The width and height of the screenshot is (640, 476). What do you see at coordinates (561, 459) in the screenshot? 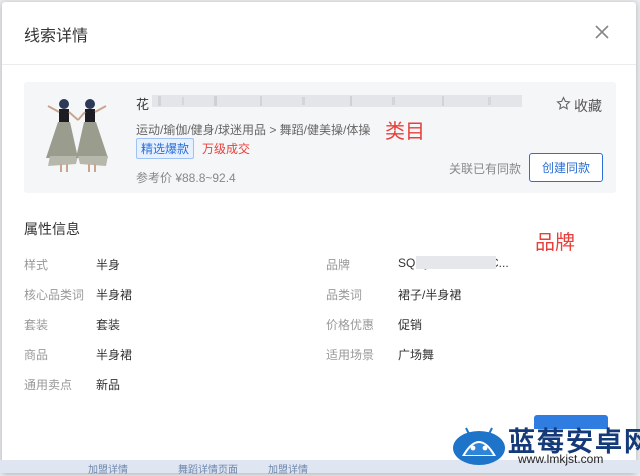
I see `watermark-url: www.lmkjst.com` at bounding box center [561, 459].